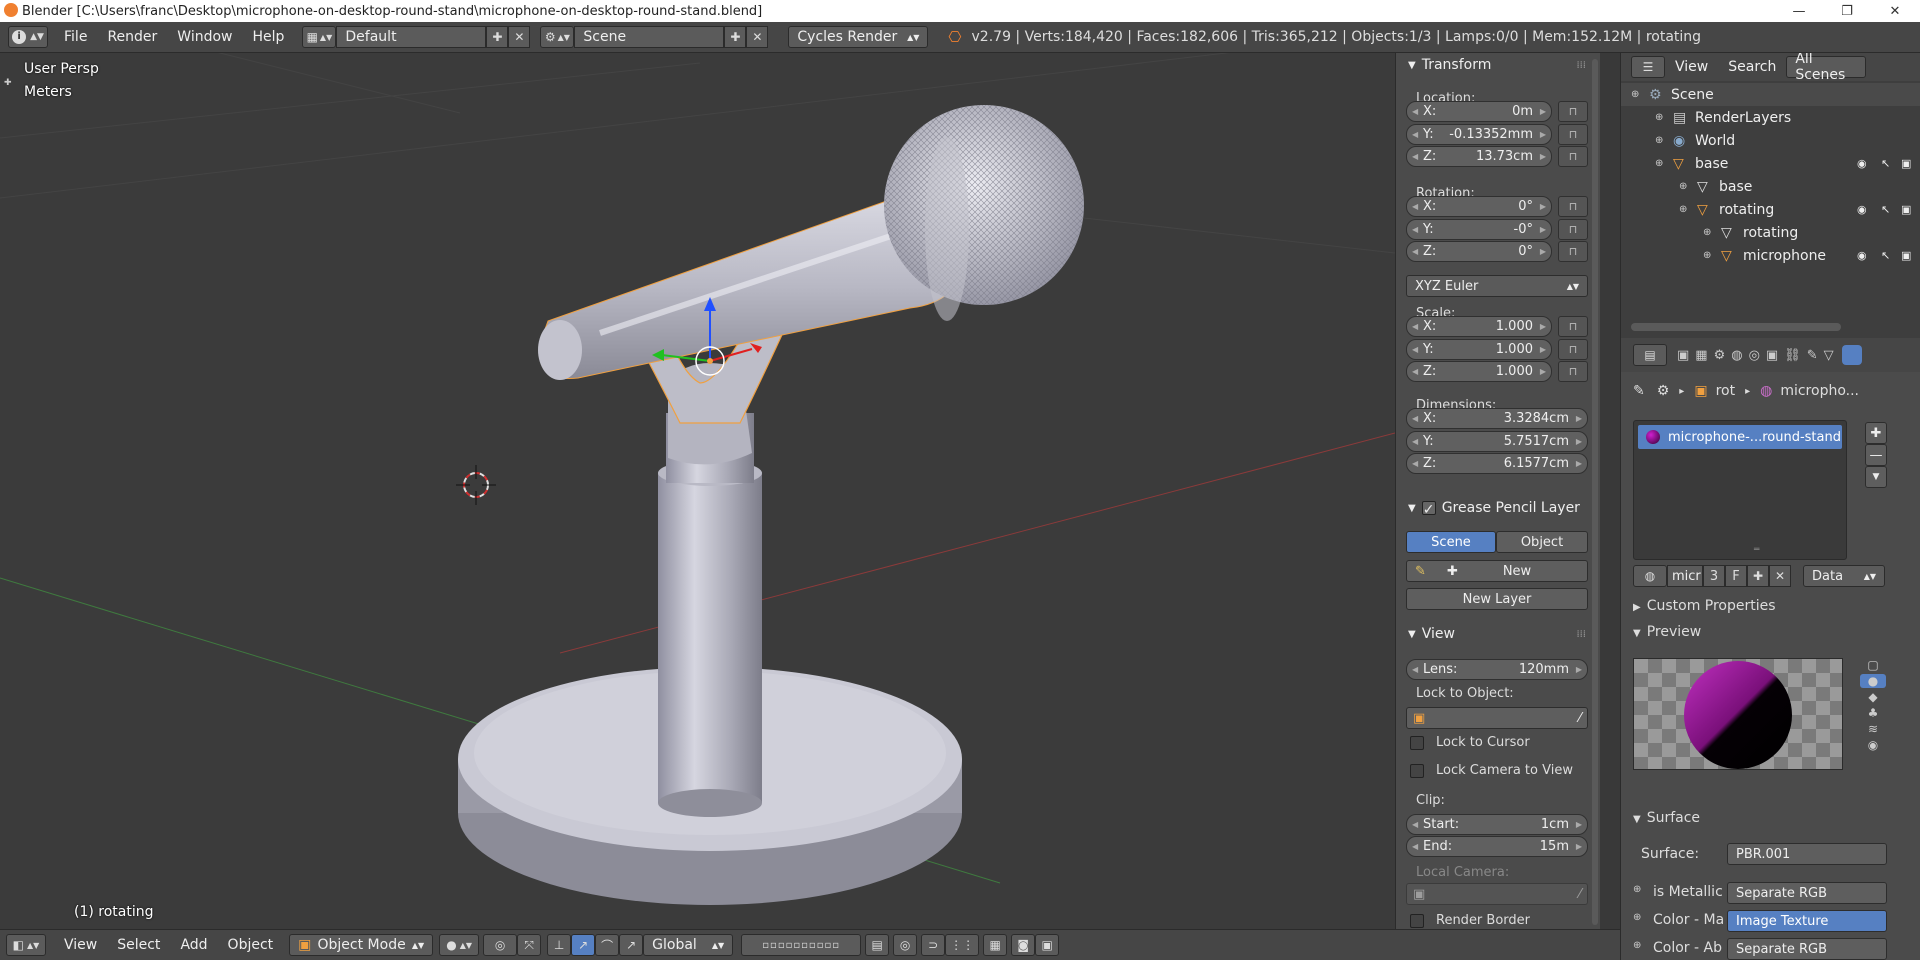  Describe the element at coordinates (1573, 156) in the screenshot. I see `location-z-lock-icon: ⊓` at that location.